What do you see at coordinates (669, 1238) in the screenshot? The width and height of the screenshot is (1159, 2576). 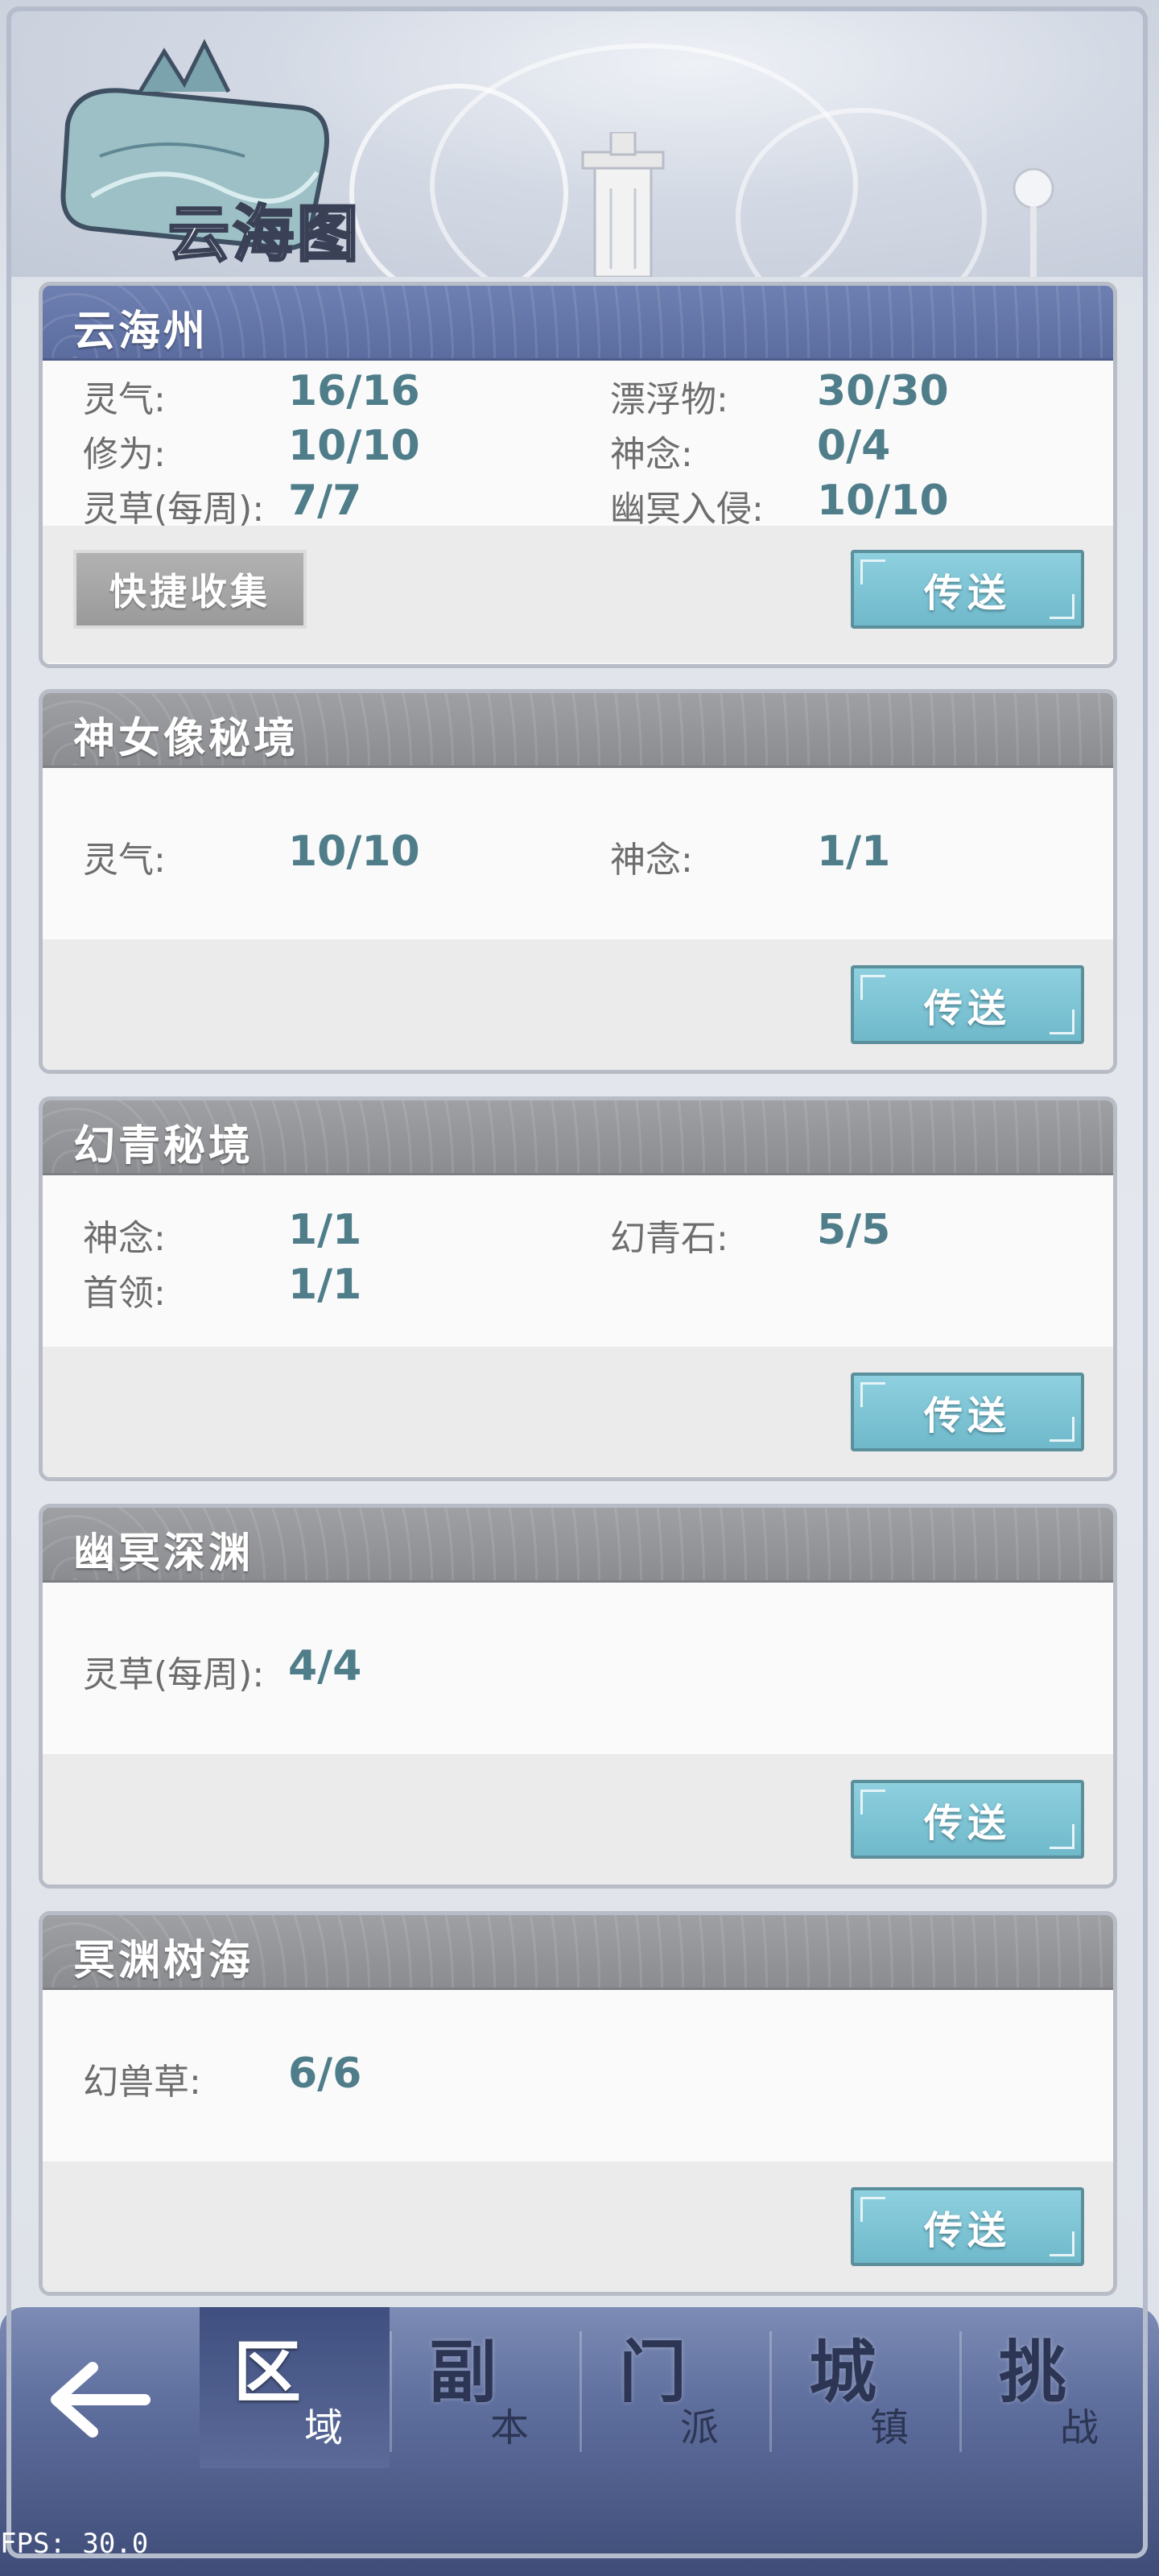 I see `stat-label: 幻青石:` at bounding box center [669, 1238].